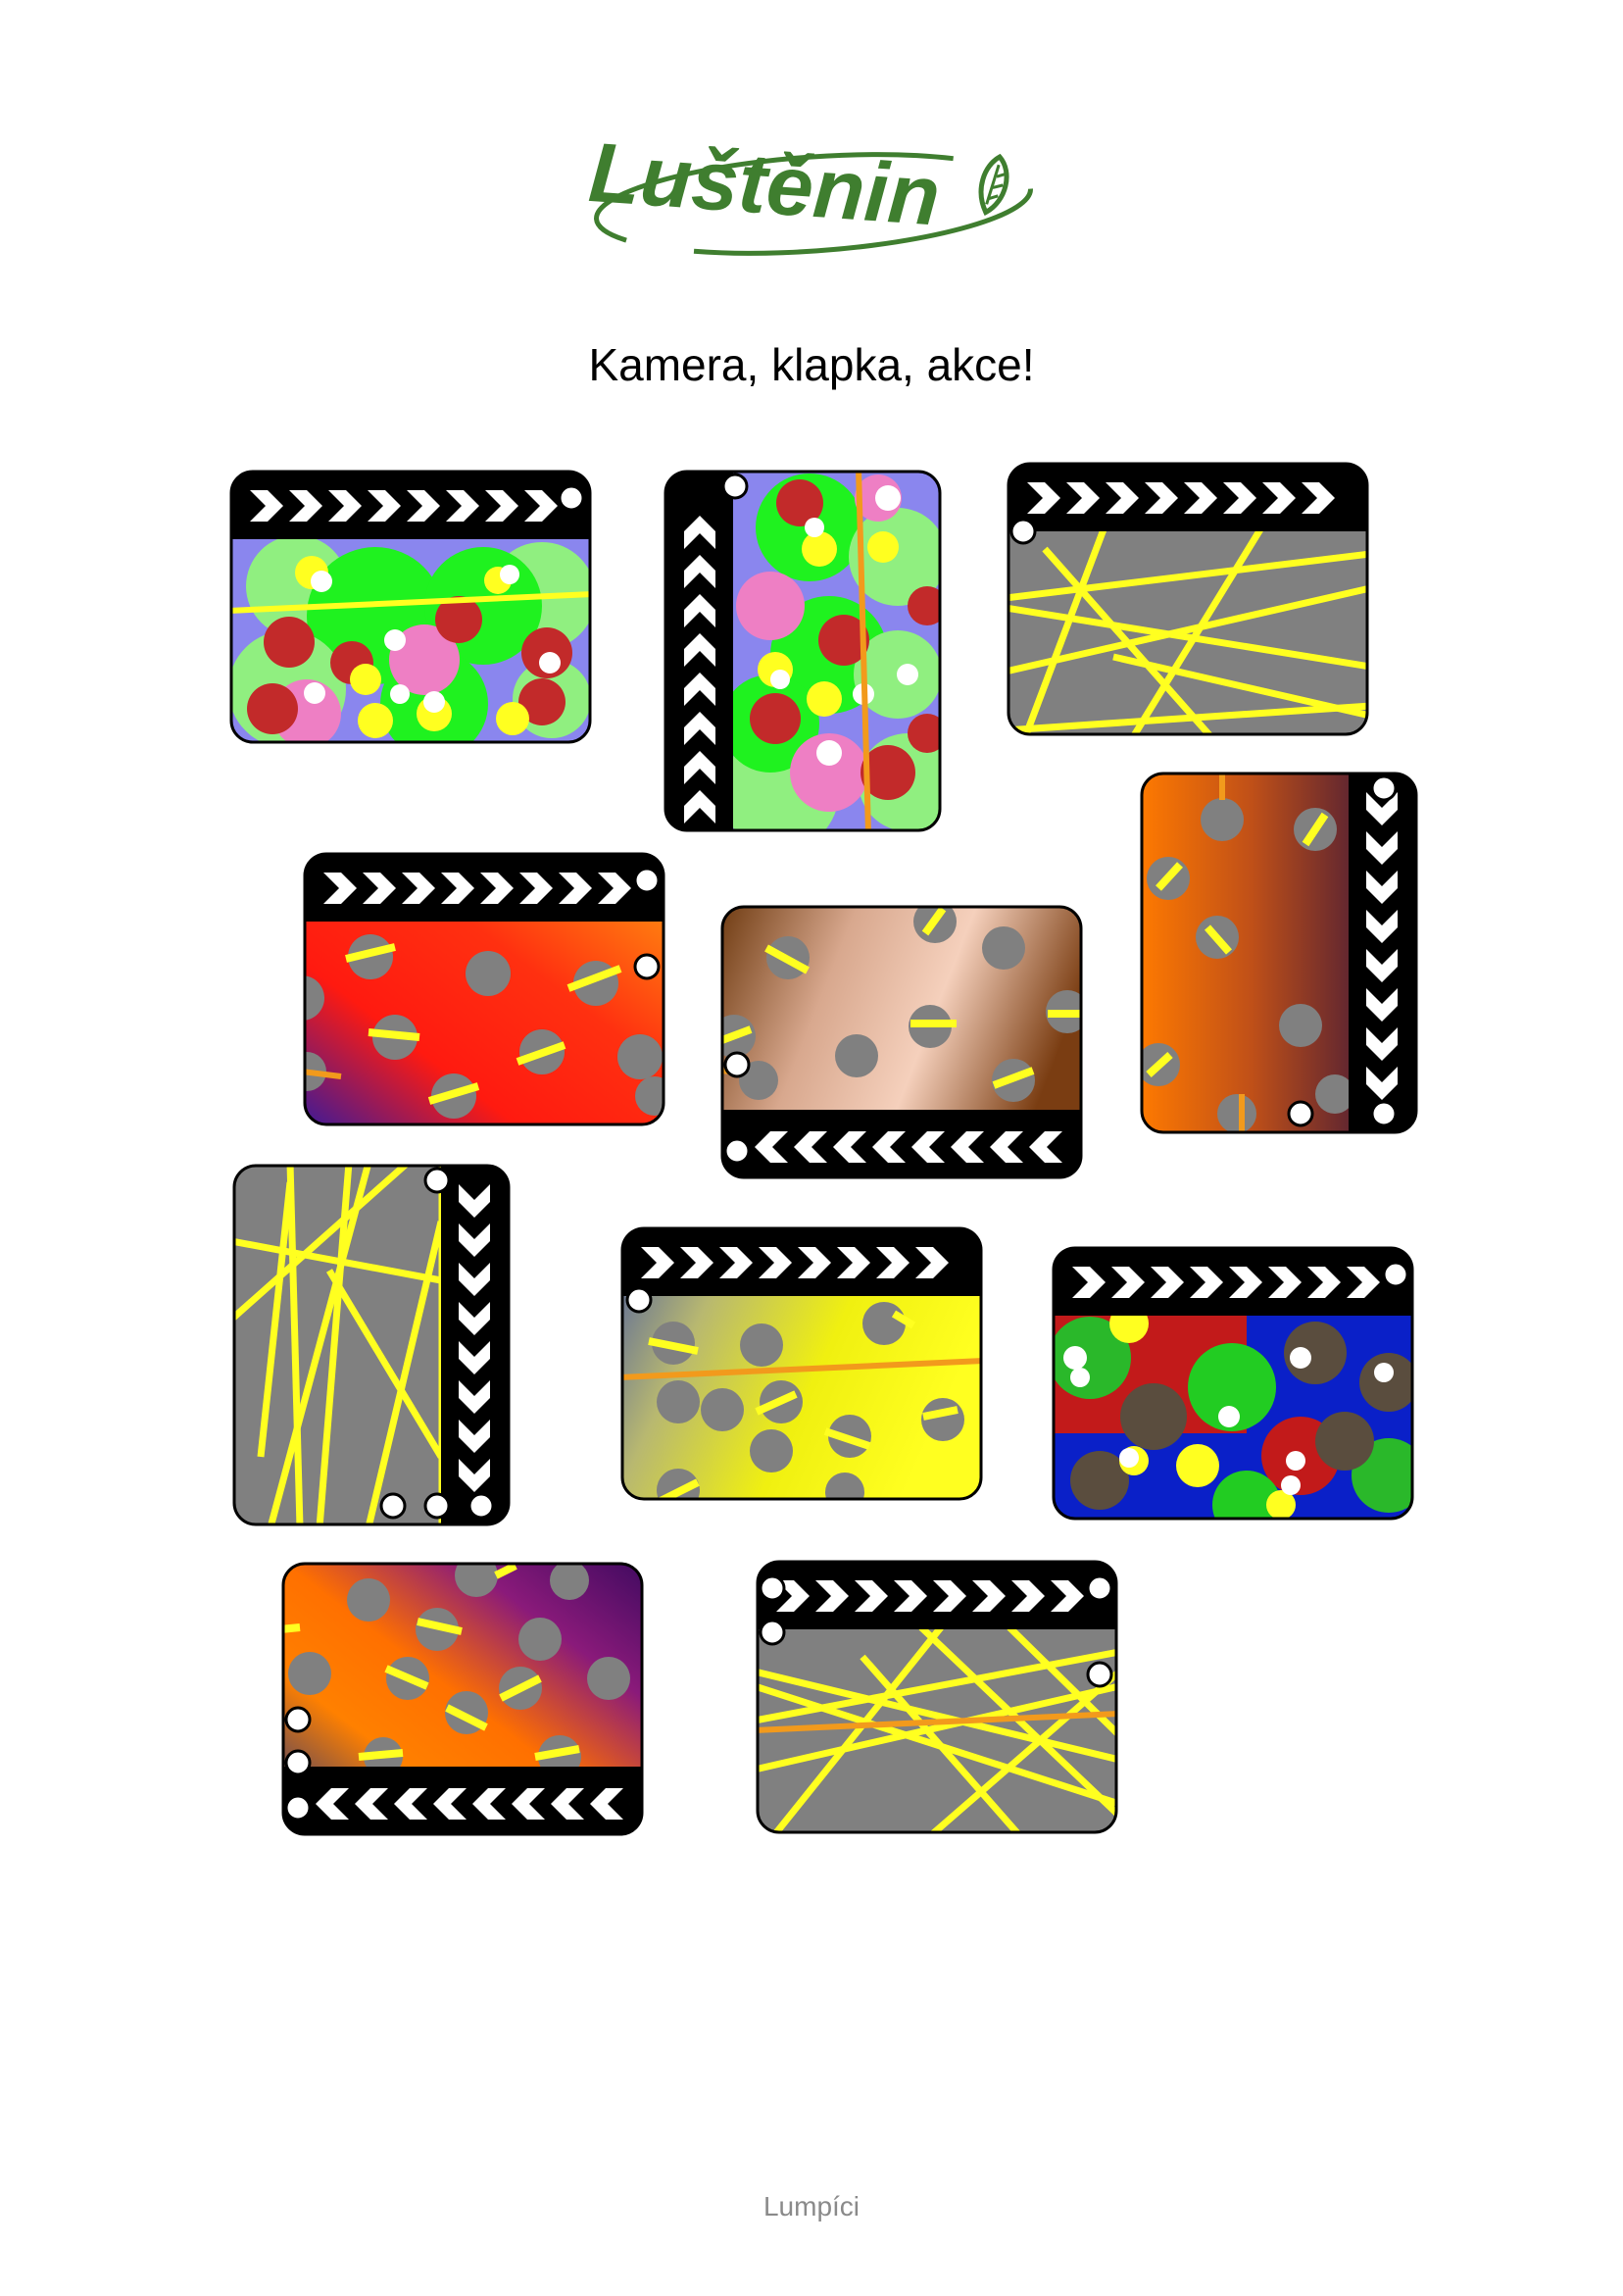  I want to click on lustenin-logo: Luštěnin, so click(813, 191).